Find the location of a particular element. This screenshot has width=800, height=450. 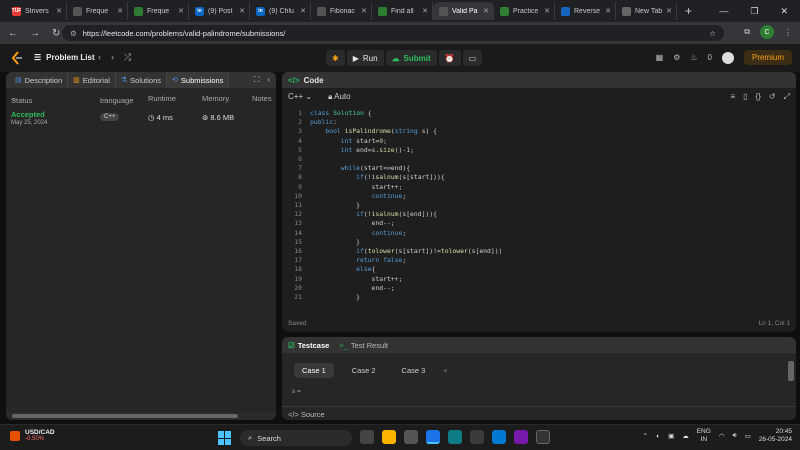

edge-icon is located at coordinates (455, 437).